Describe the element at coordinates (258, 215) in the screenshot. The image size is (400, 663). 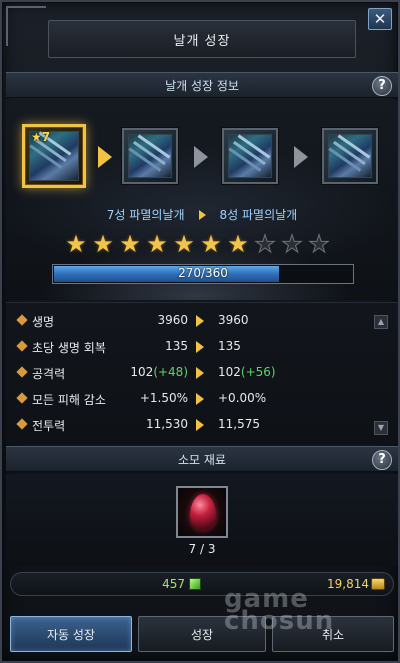
I see `next-wing-name: 8성 파멸의날개` at that location.